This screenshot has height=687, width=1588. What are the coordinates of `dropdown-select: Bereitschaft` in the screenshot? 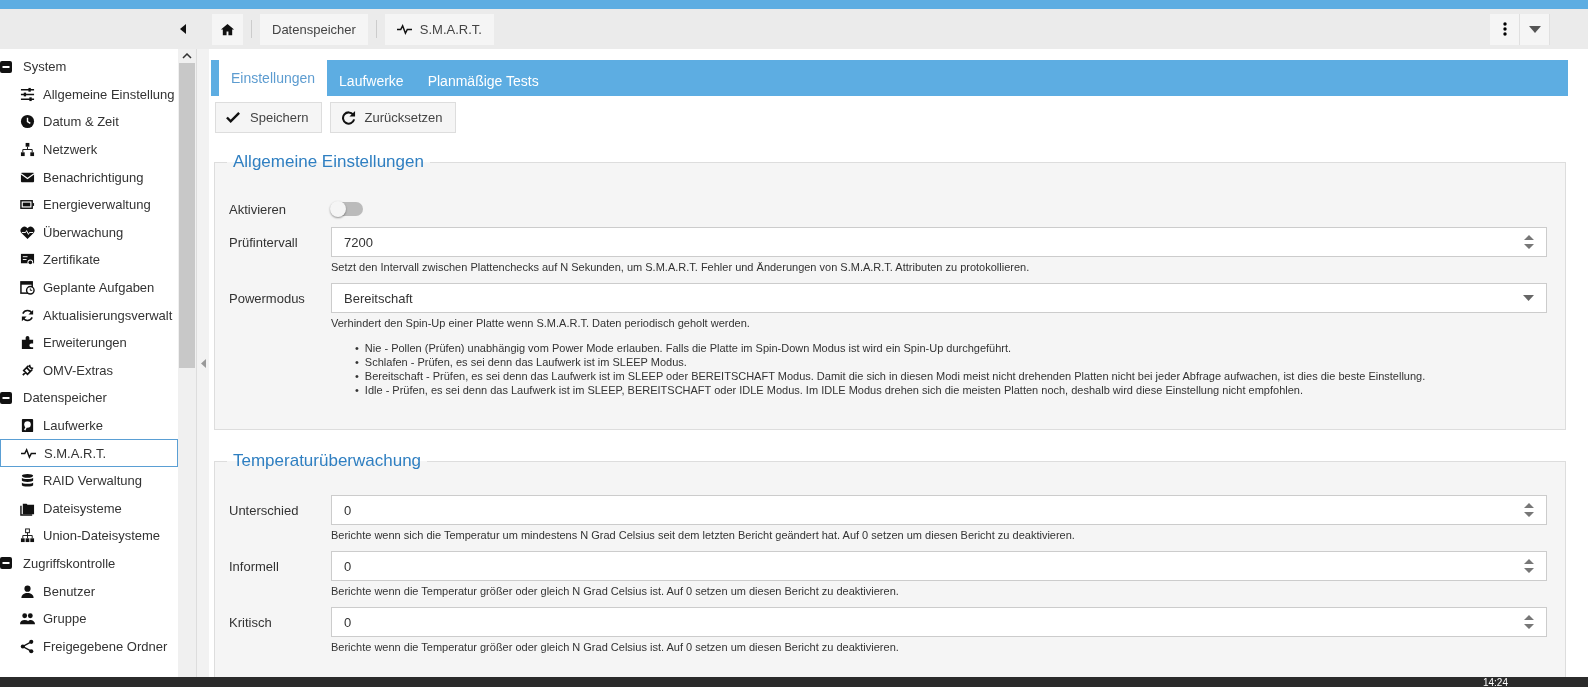 It's located at (939, 298).